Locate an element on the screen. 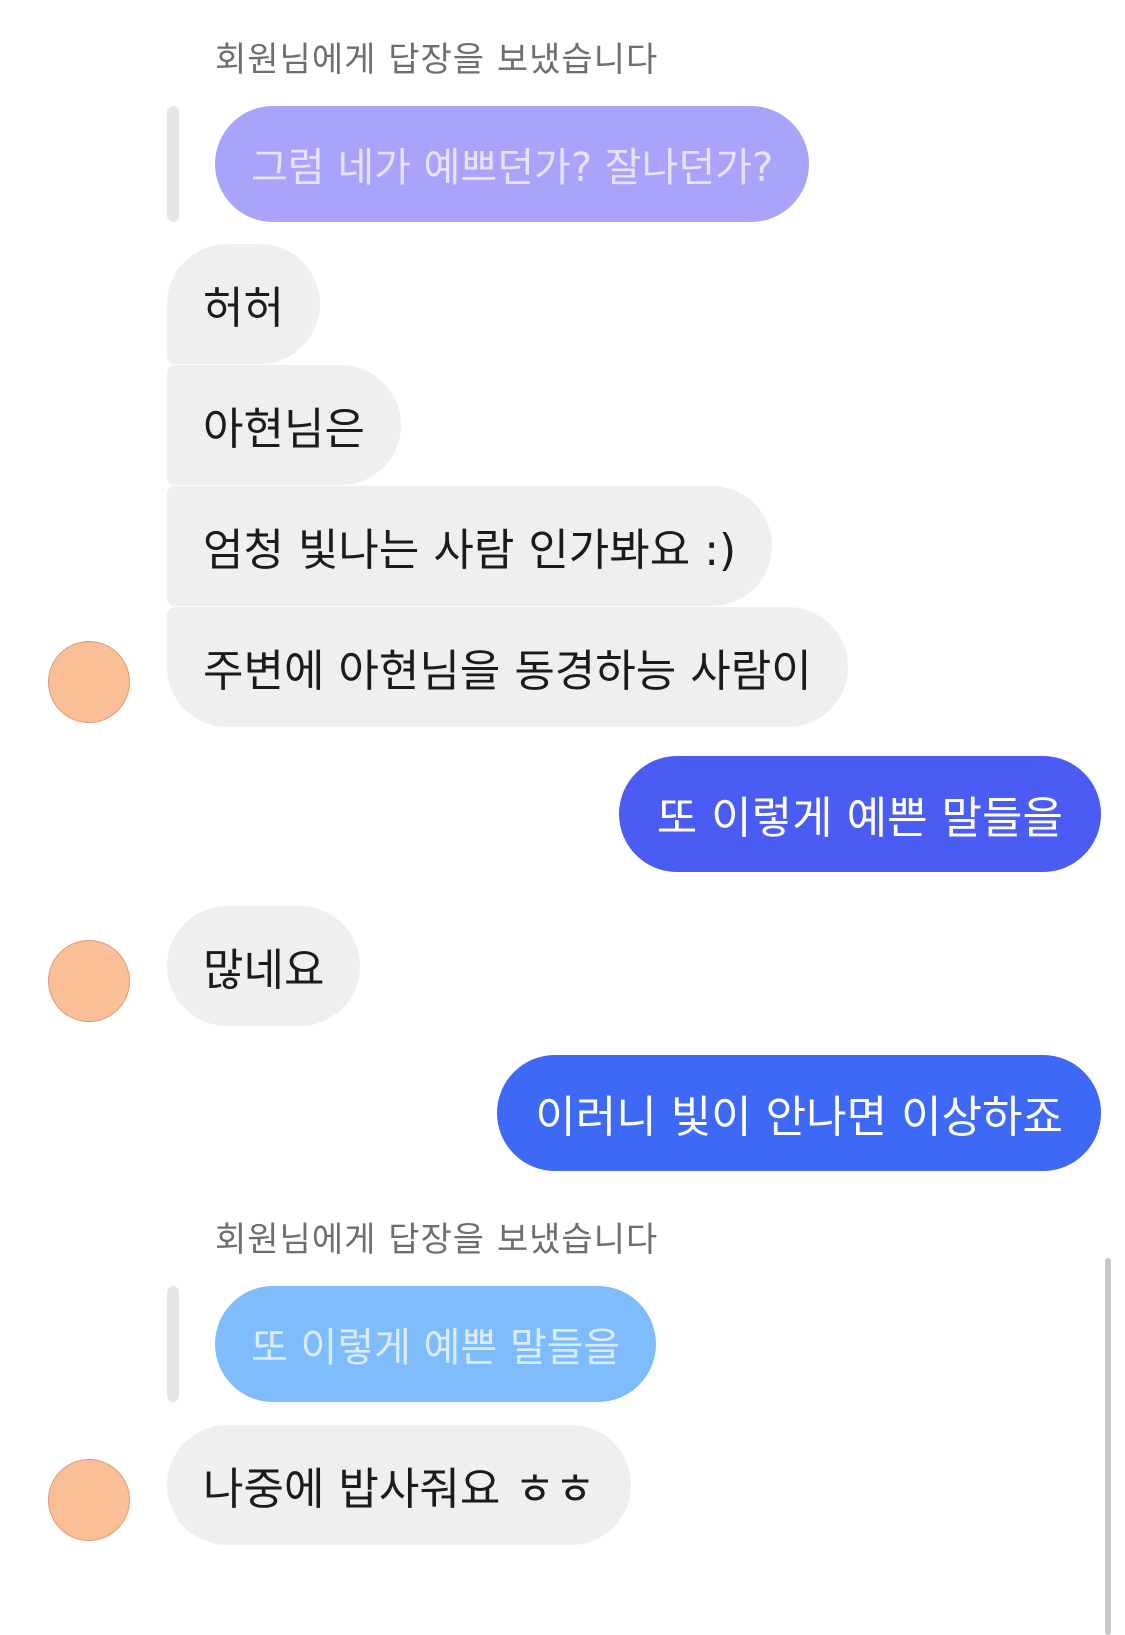 This screenshot has height=1635, width=1125. incoming-message-bubble: 나중에 밥사줘요 ㅎㅎ is located at coordinates (399, 1485).